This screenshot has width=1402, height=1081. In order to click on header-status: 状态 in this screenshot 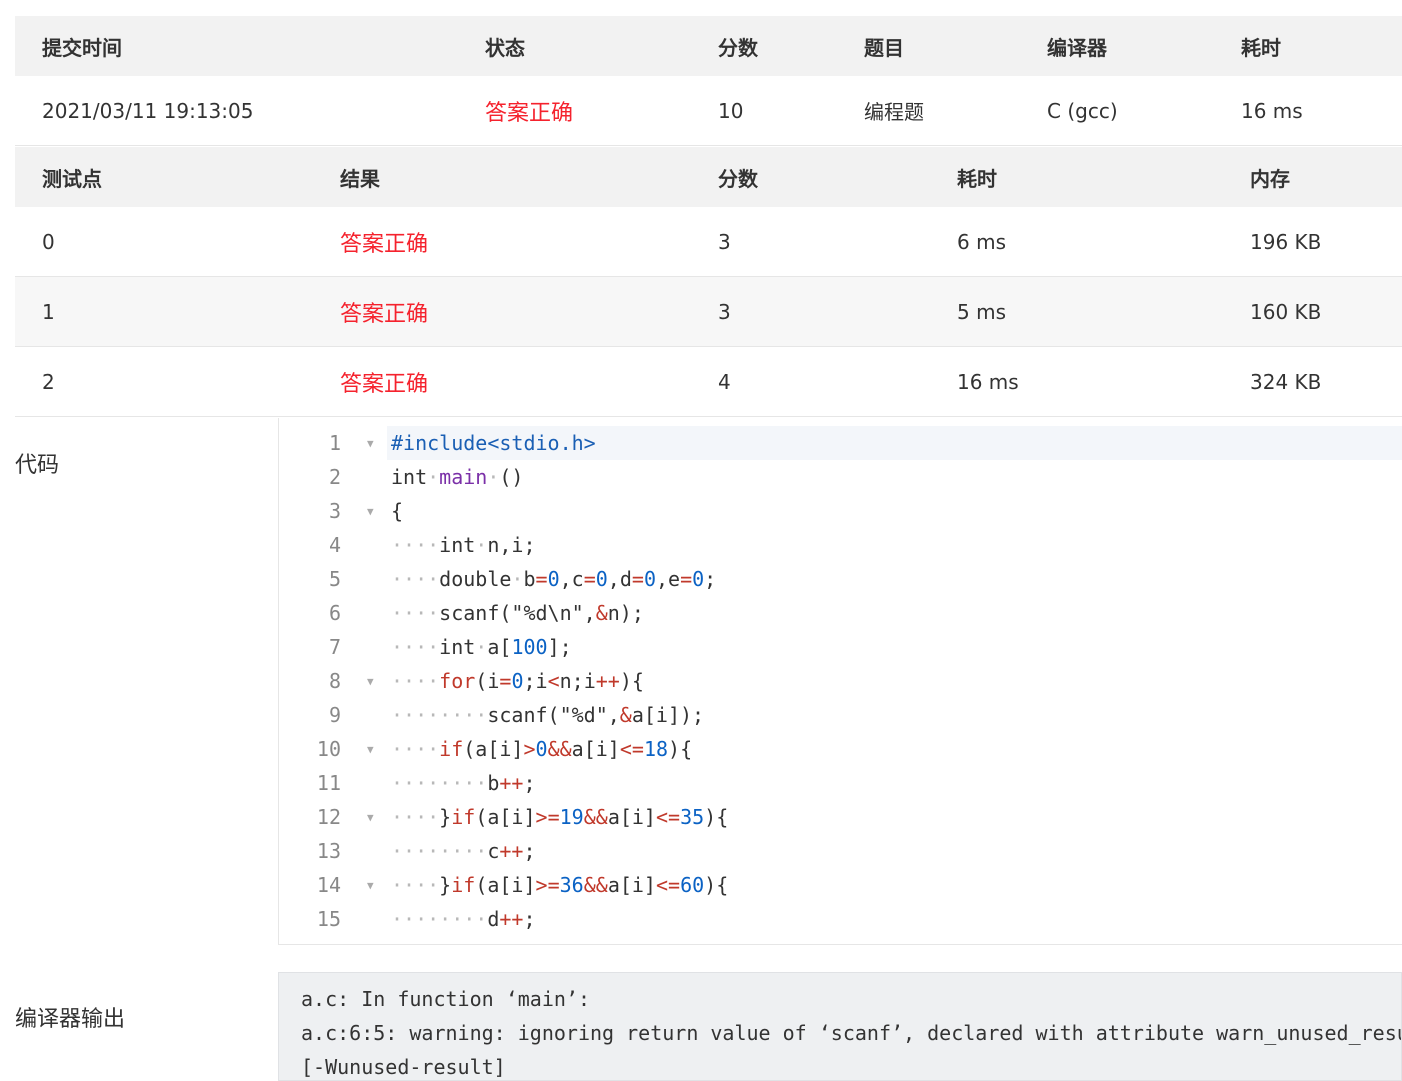, I will do `click(505, 47)`.